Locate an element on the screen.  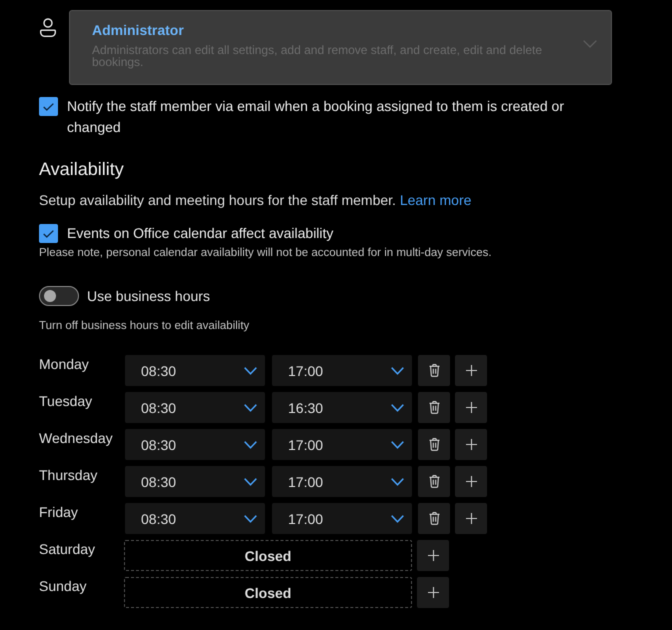
day-label: Friday is located at coordinates (59, 512).